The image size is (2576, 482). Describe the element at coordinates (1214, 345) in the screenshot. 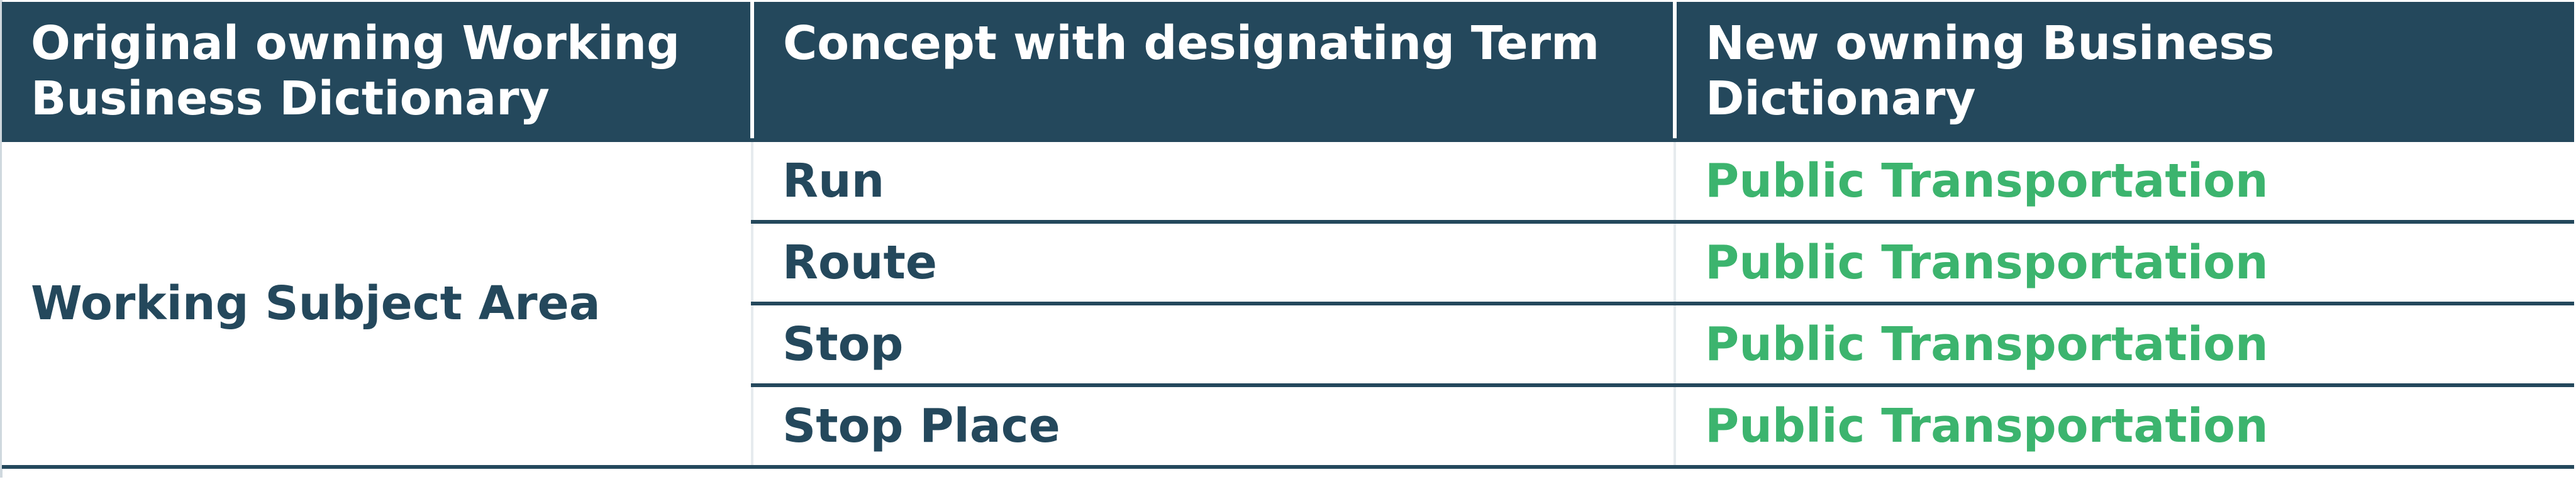

I see `concept-cell: Stop` at that location.